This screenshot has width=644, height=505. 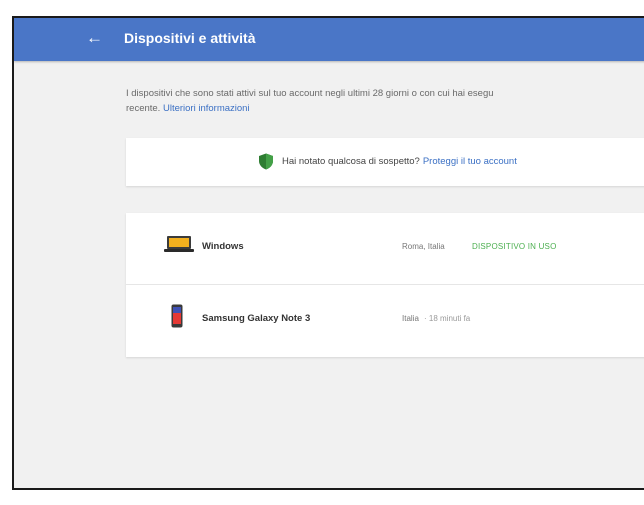 What do you see at coordinates (514, 246) in the screenshot?
I see `device-status: DISPOSITIVO IN USO` at bounding box center [514, 246].